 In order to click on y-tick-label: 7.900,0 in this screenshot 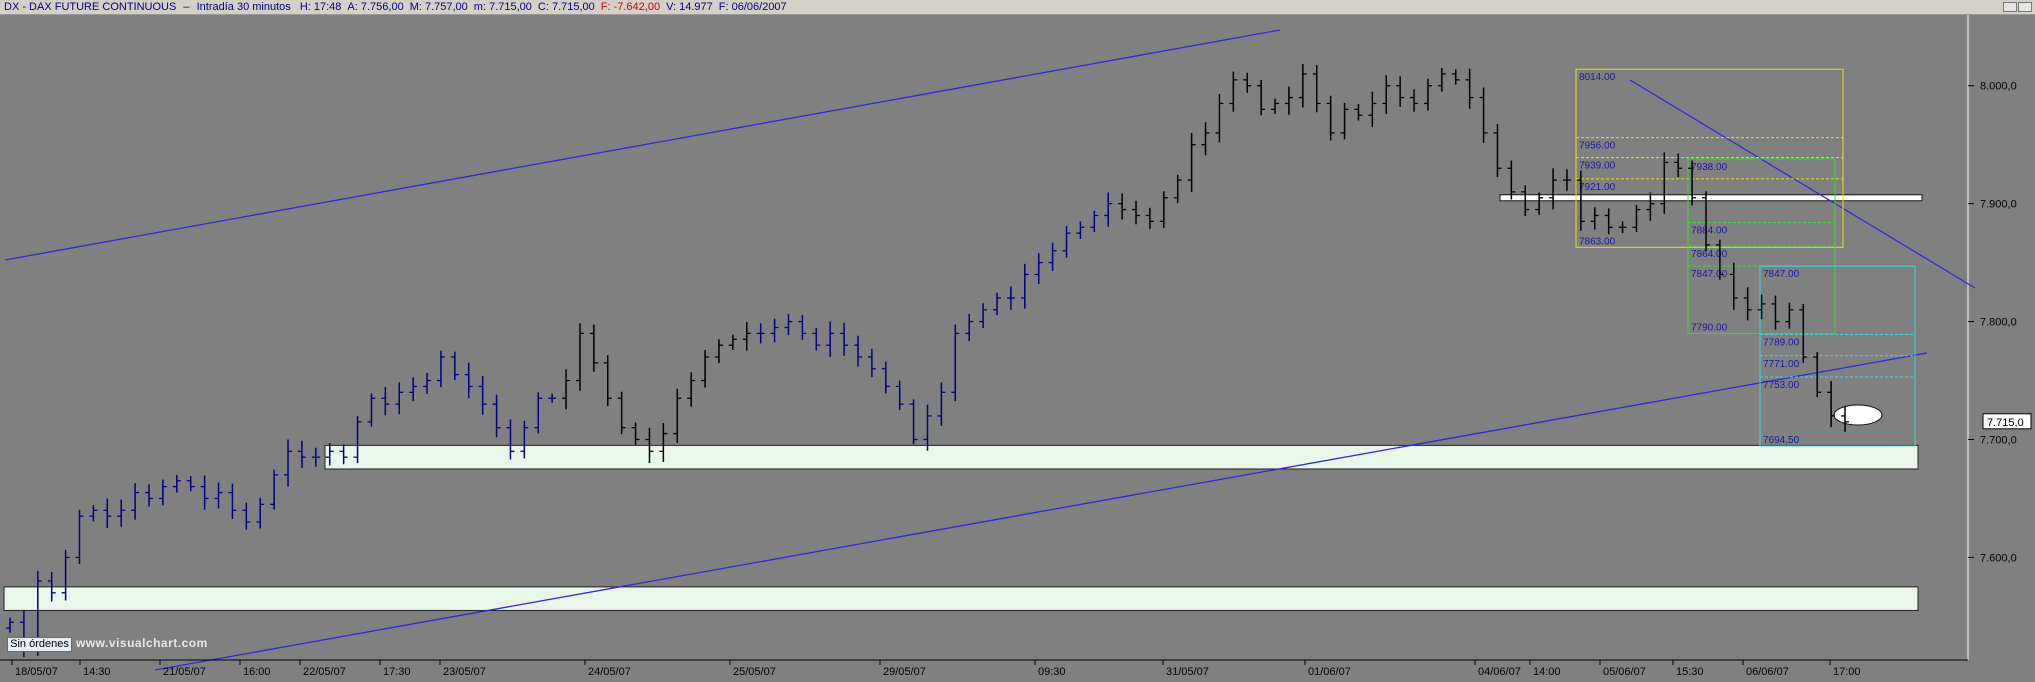, I will do `click(1998, 205)`.